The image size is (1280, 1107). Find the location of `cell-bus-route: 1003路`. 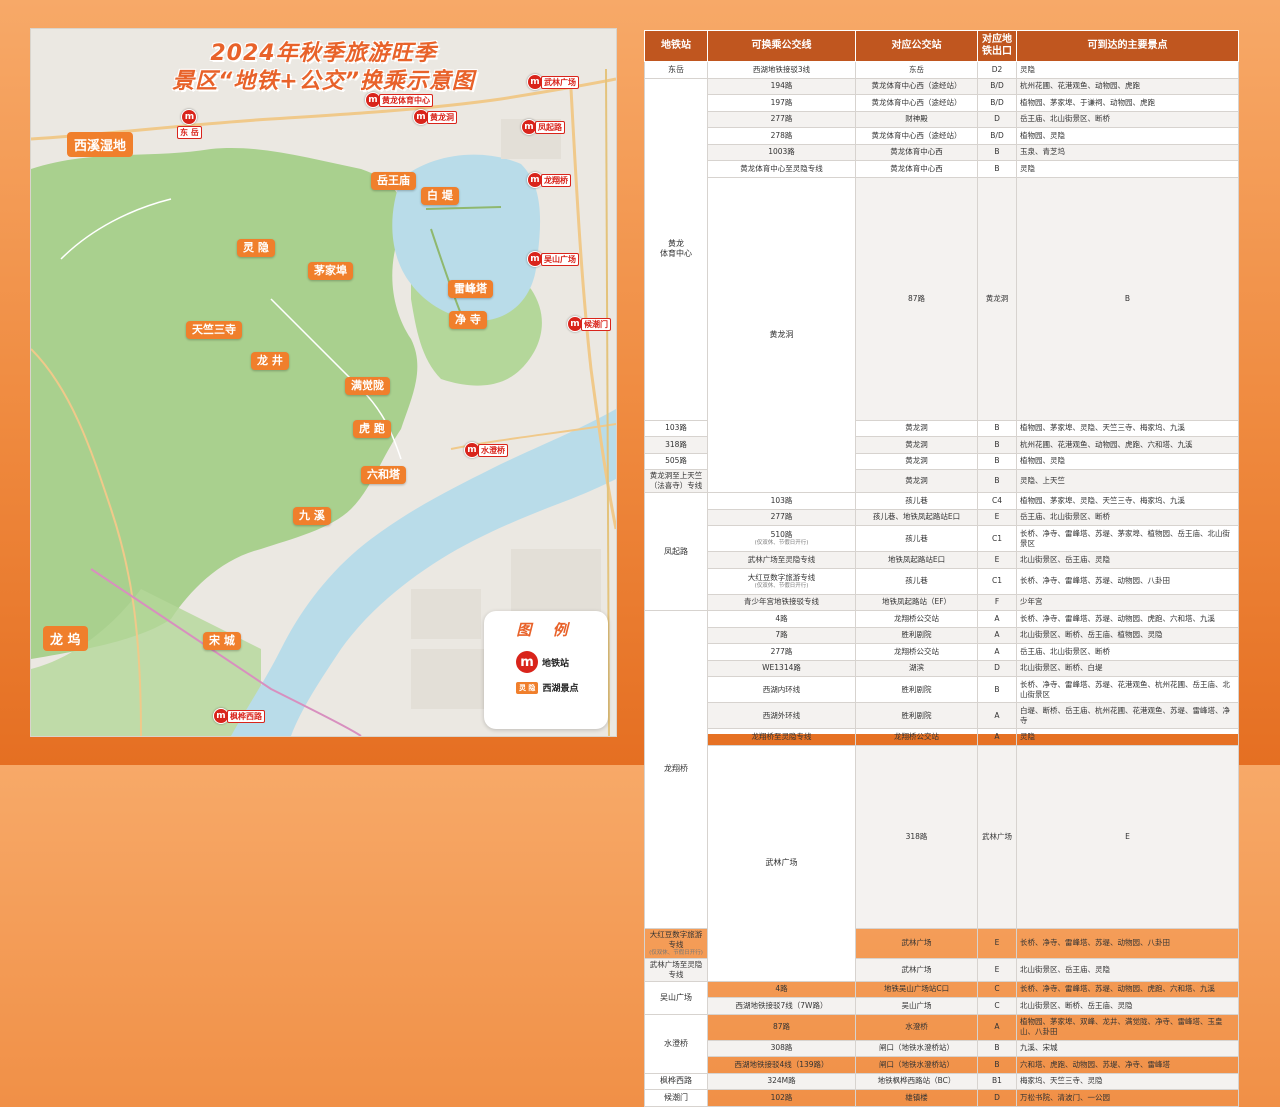

cell-bus-route: 1003路 is located at coordinates (781, 152).